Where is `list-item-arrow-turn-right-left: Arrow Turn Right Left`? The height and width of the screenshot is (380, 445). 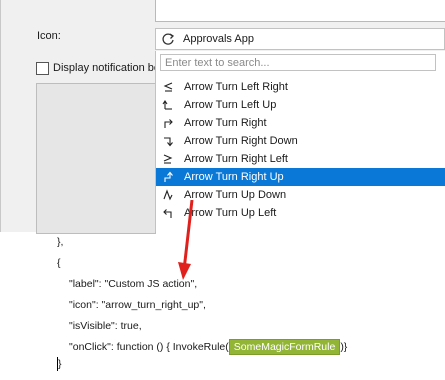 list-item-arrow-turn-right-left: Arrow Turn Right Left is located at coordinates (300, 159).